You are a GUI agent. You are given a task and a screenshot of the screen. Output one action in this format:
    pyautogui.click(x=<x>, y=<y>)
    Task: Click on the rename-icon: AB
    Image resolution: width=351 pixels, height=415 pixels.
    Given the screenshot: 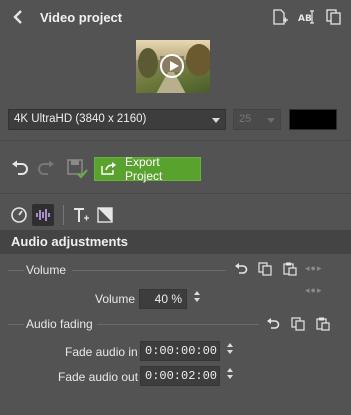 What is the action you would take?
    pyautogui.click(x=307, y=19)
    